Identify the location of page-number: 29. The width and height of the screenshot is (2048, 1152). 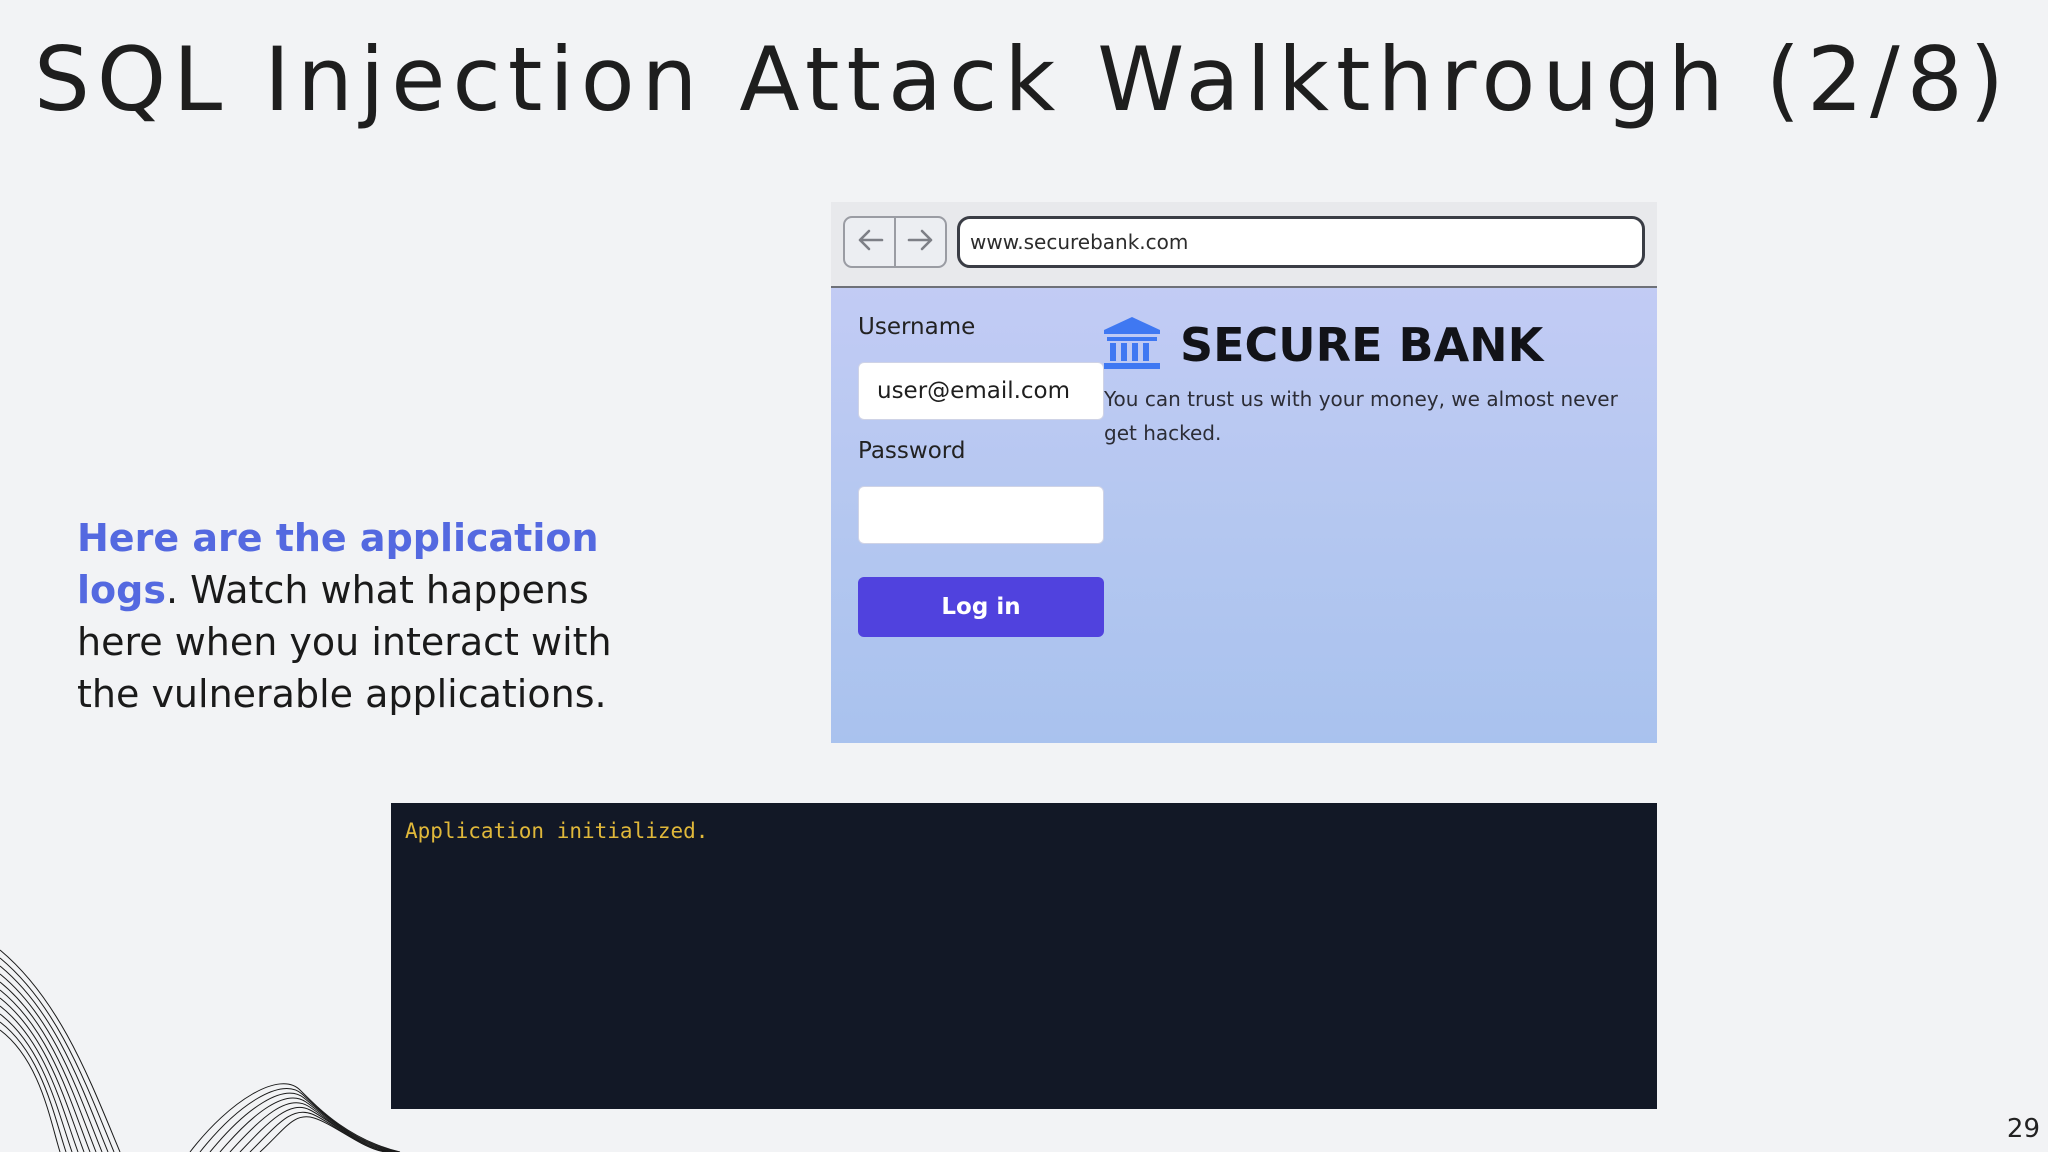
(2023, 1129).